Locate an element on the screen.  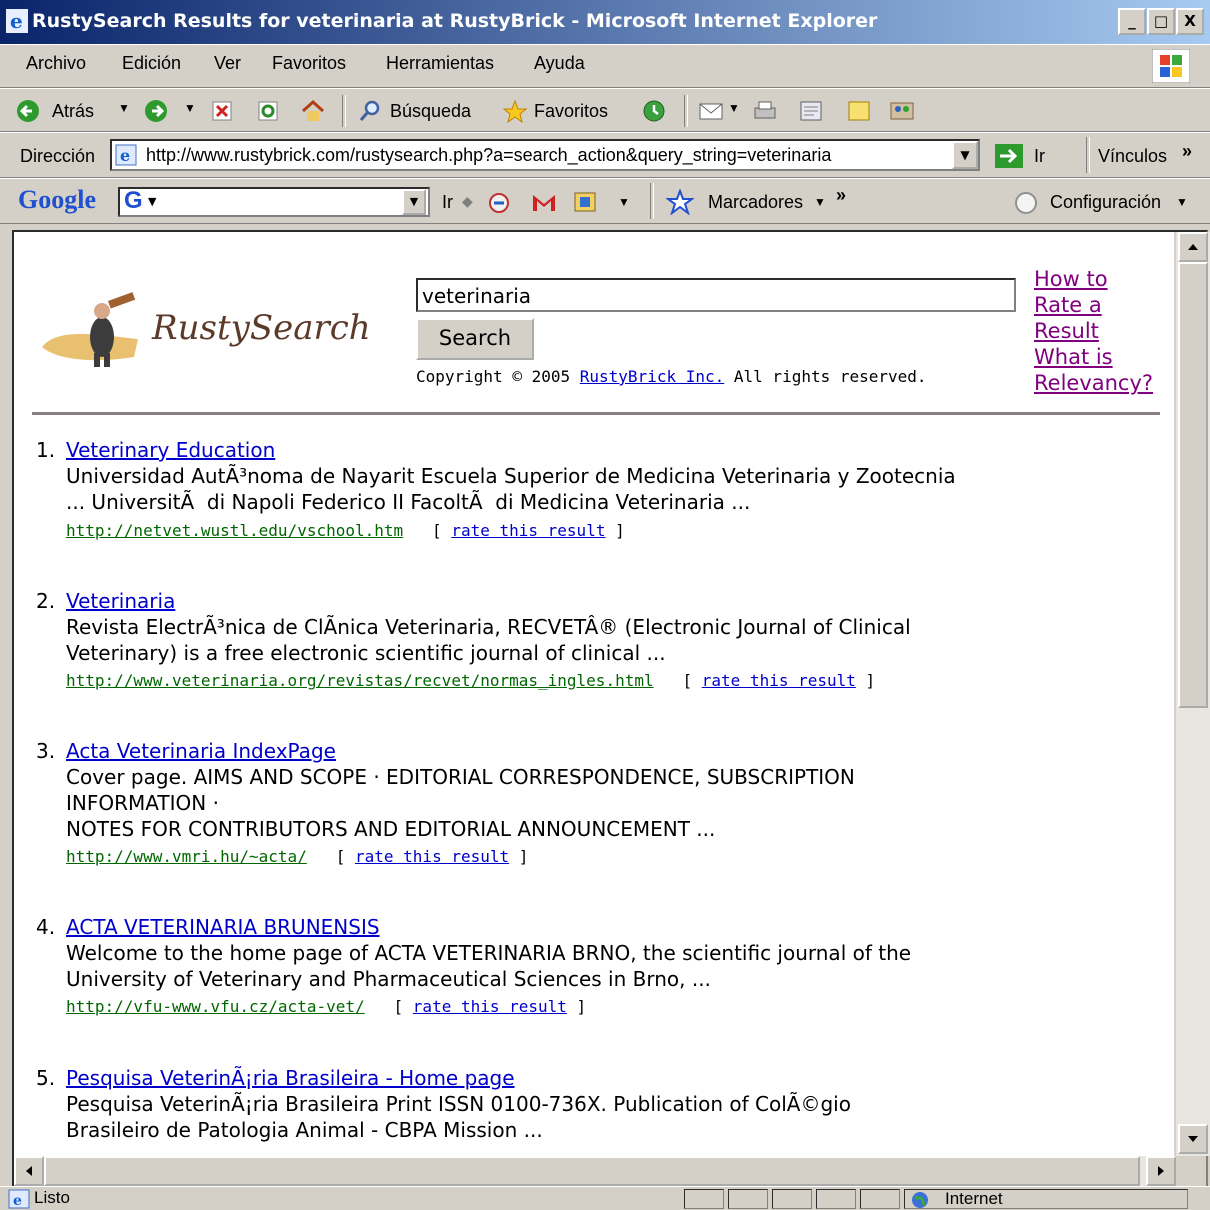
result-url-link: http://netvet.wustl.edu/vschool.htm is located at coordinates (234, 530).